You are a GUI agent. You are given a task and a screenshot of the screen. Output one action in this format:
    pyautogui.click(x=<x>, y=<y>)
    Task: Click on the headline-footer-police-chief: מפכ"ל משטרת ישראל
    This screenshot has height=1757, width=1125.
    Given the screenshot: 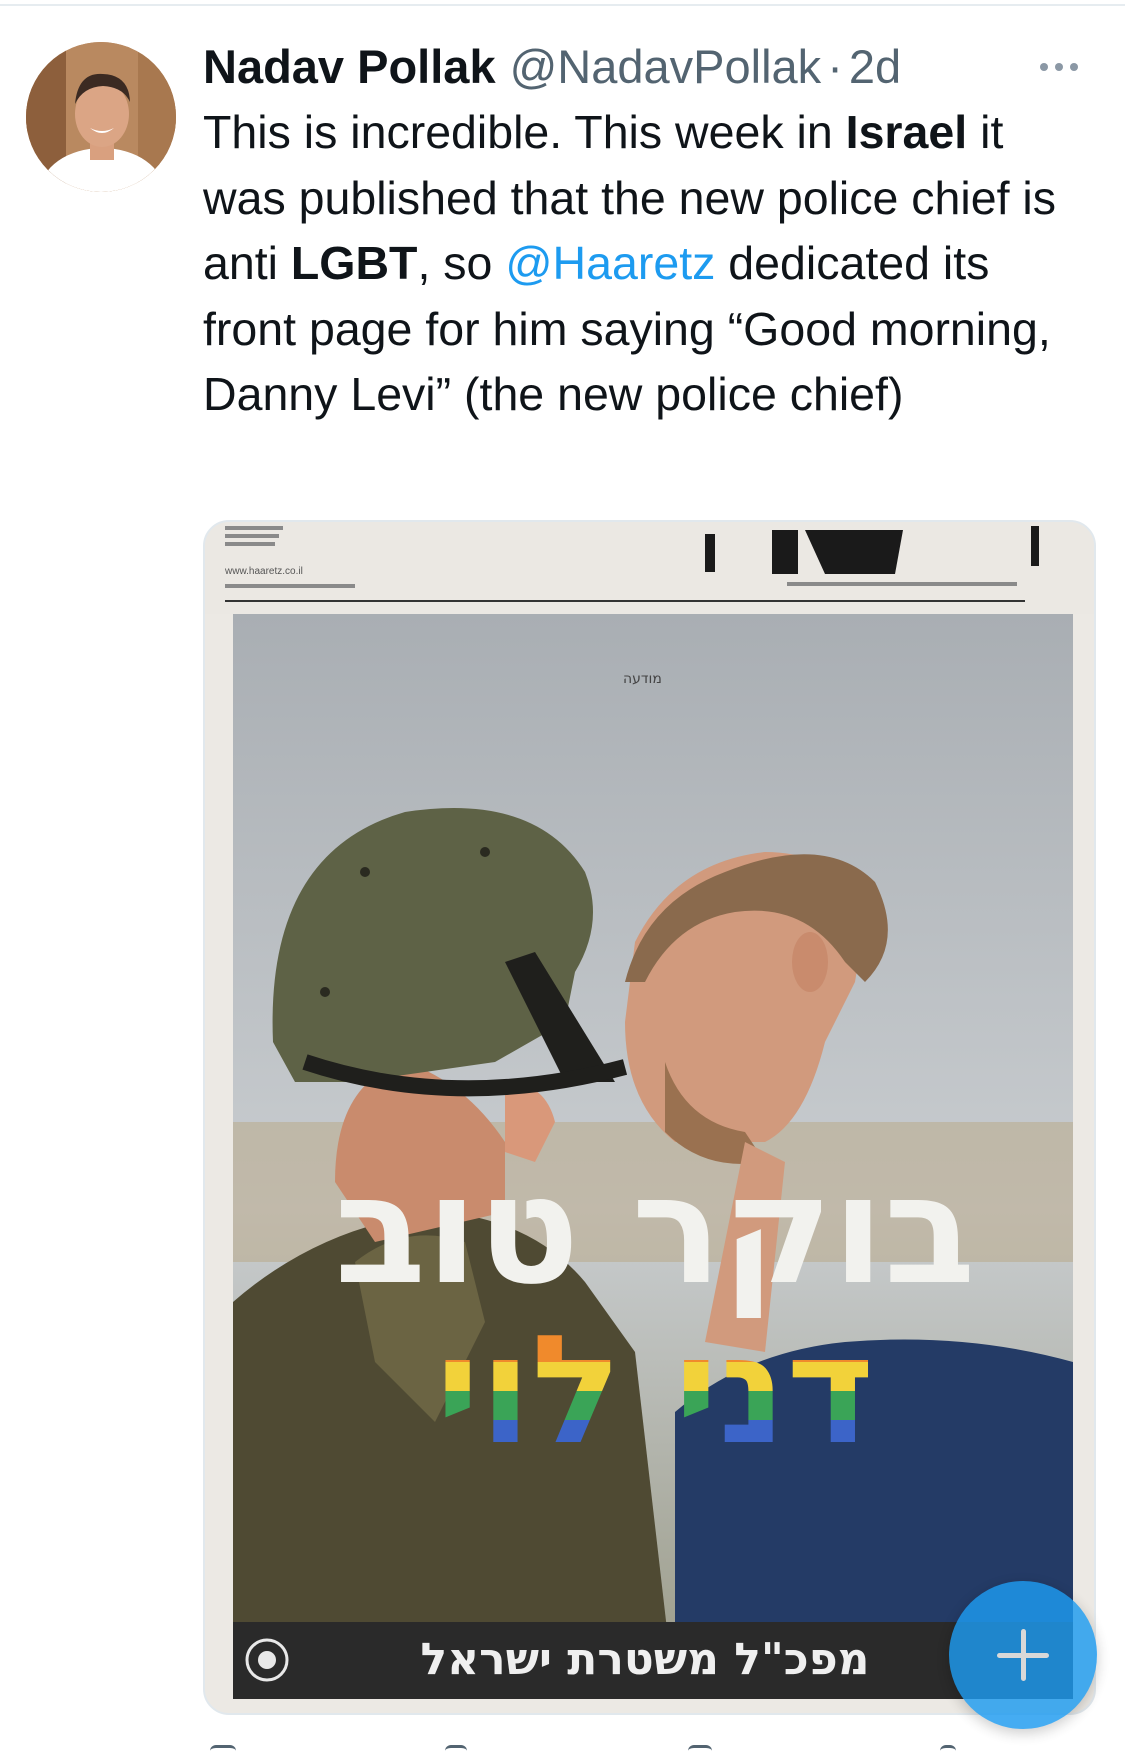 What is the action you would take?
    pyautogui.click(x=645, y=1659)
    